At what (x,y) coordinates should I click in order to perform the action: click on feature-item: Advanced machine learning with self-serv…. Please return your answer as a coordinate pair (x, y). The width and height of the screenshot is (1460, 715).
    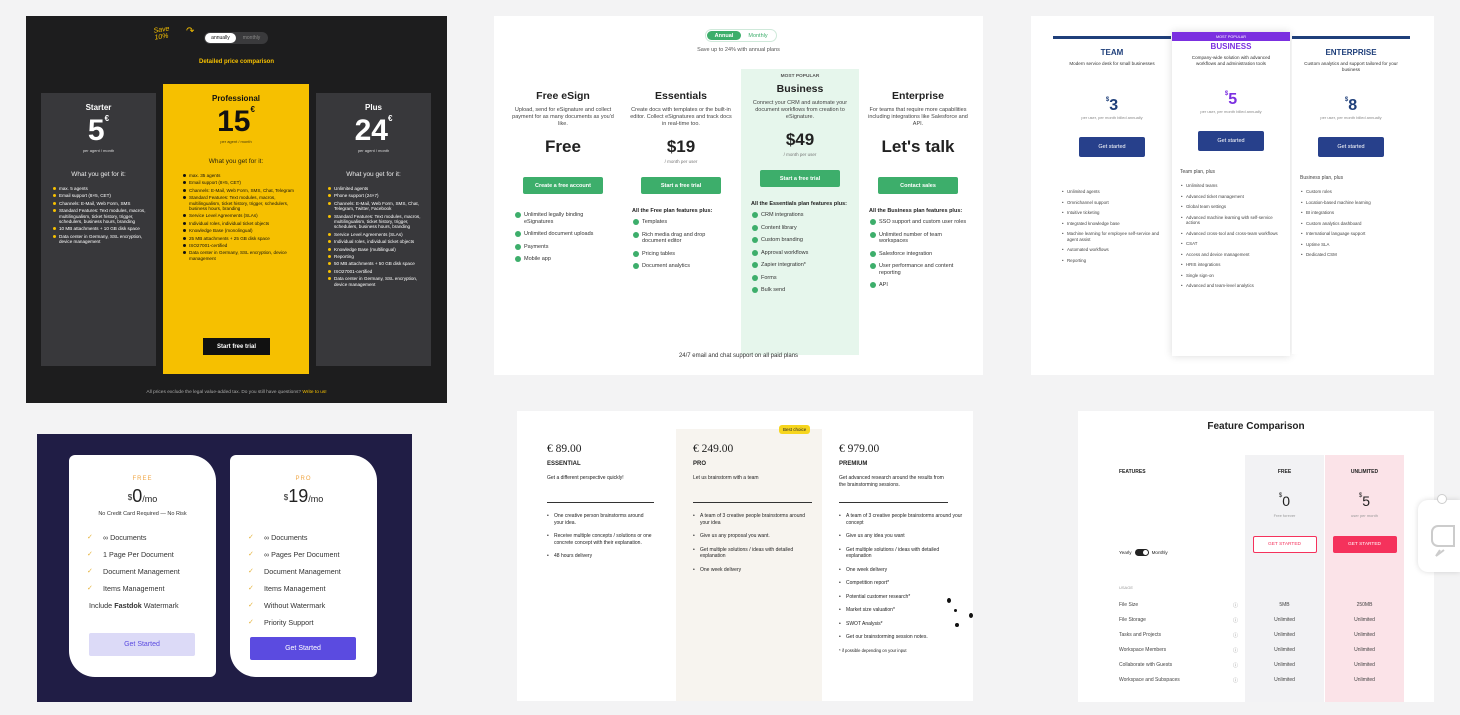
    Looking at the image, I should click on (1231, 220).